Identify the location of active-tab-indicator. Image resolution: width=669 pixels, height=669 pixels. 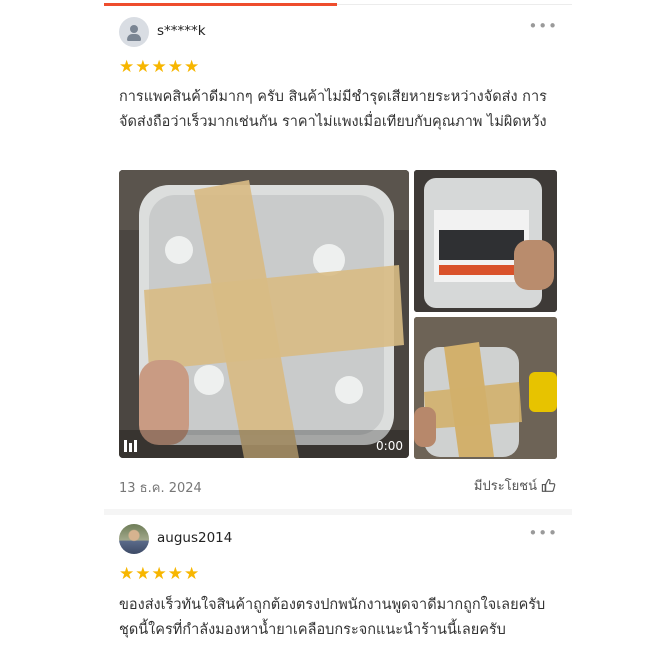
(220, 4).